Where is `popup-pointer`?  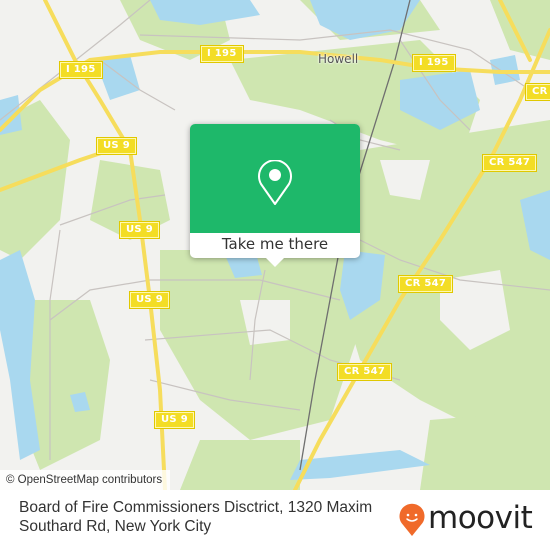
popup-pointer is located at coordinates (275, 262).